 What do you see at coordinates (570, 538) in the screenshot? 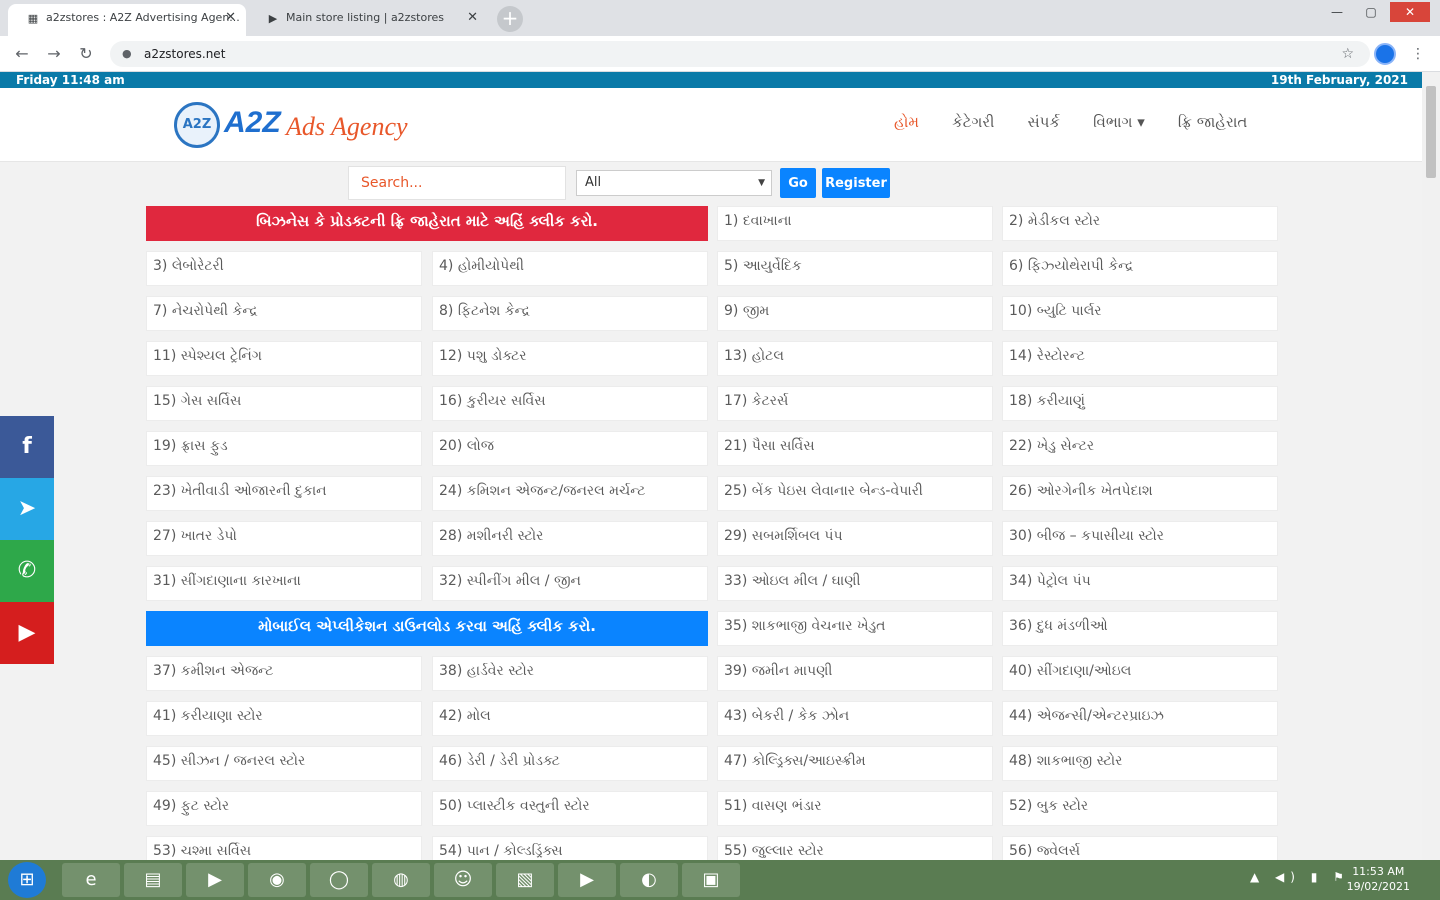
I see `category-link: 28) મશીનરી સ્ટોર` at bounding box center [570, 538].